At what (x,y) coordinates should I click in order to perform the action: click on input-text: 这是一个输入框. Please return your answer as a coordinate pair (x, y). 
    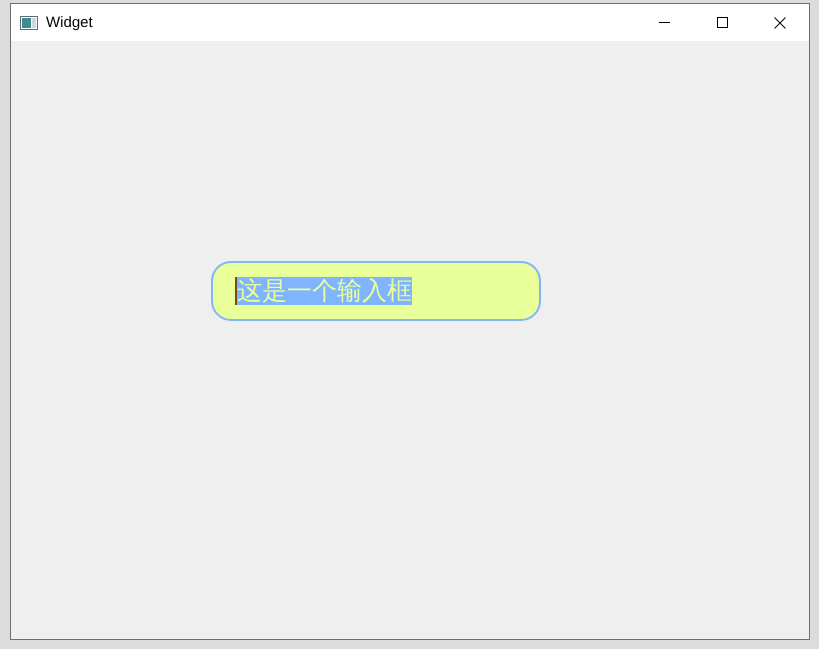
    Looking at the image, I should click on (324, 291).